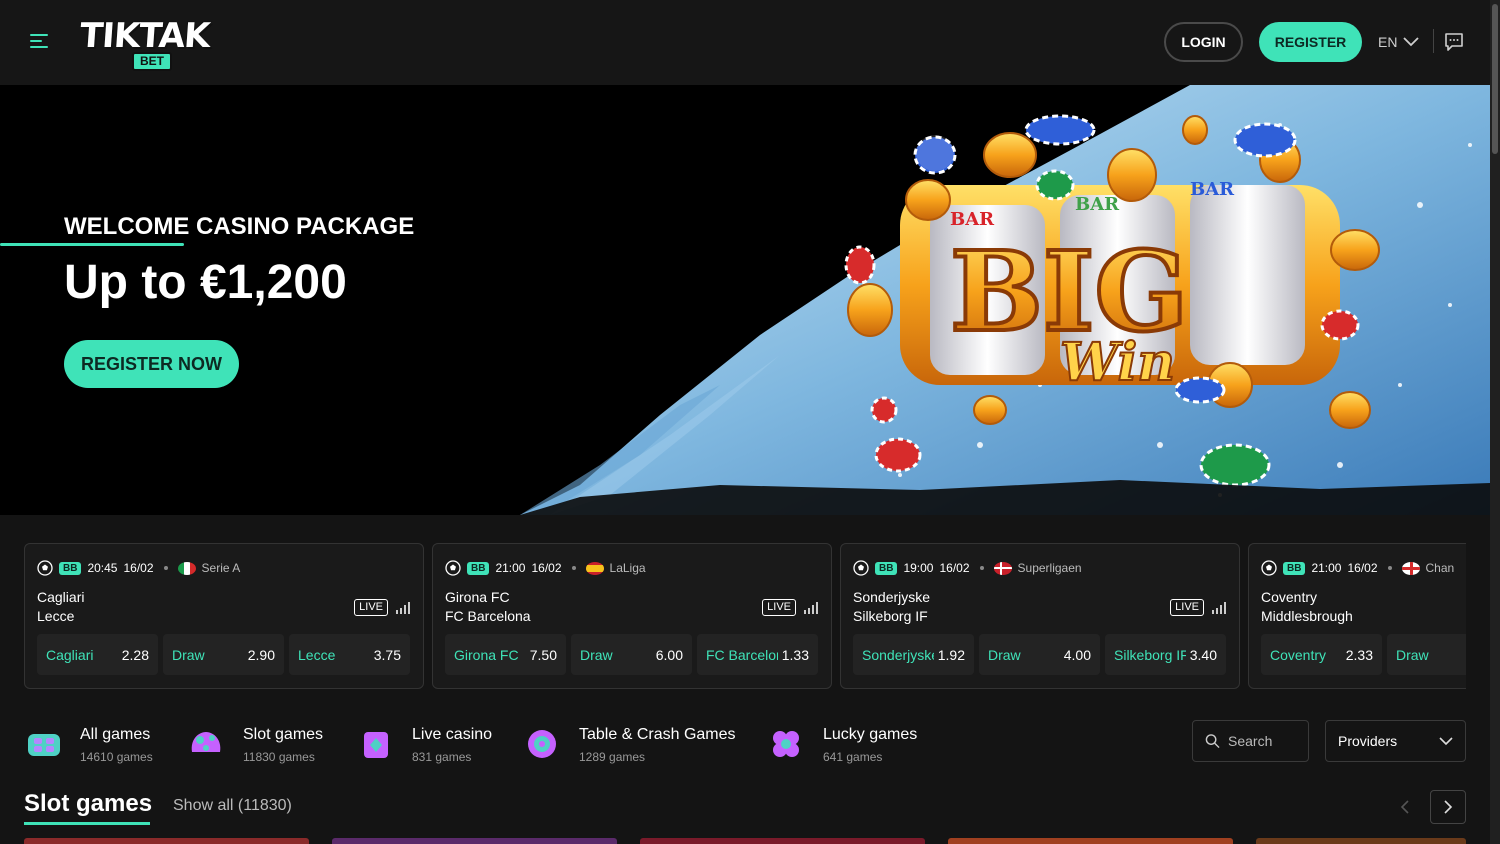  What do you see at coordinates (1399, 42) in the screenshot?
I see `language-selector: EN` at bounding box center [1399, 42].